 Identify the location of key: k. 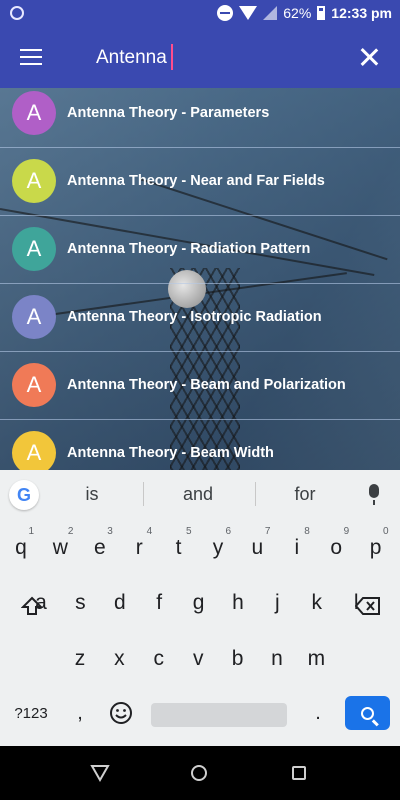
(317, 603).